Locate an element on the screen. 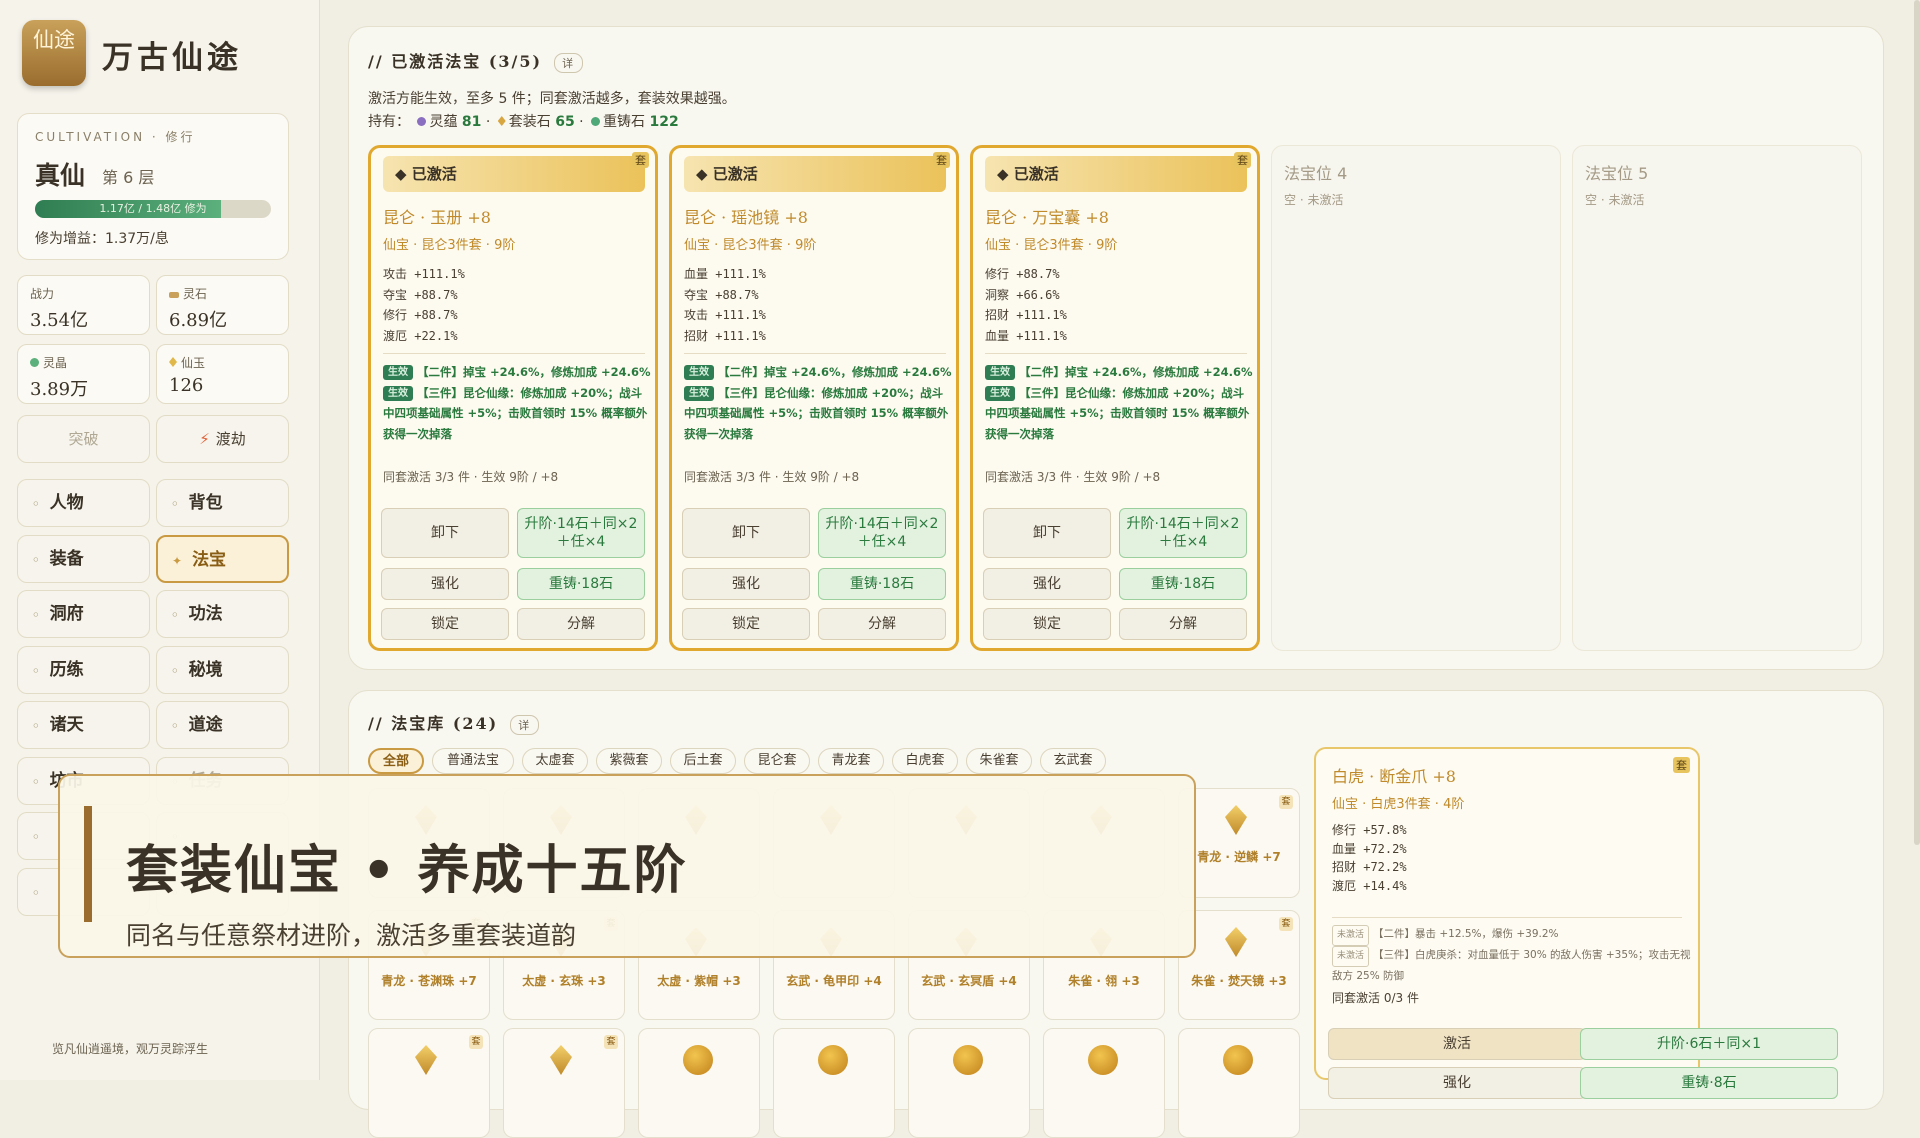 The width and height of the screenshot is (1920, 1138). nav-equipment: ◦ 装备 is located at coordinates (83, 559).